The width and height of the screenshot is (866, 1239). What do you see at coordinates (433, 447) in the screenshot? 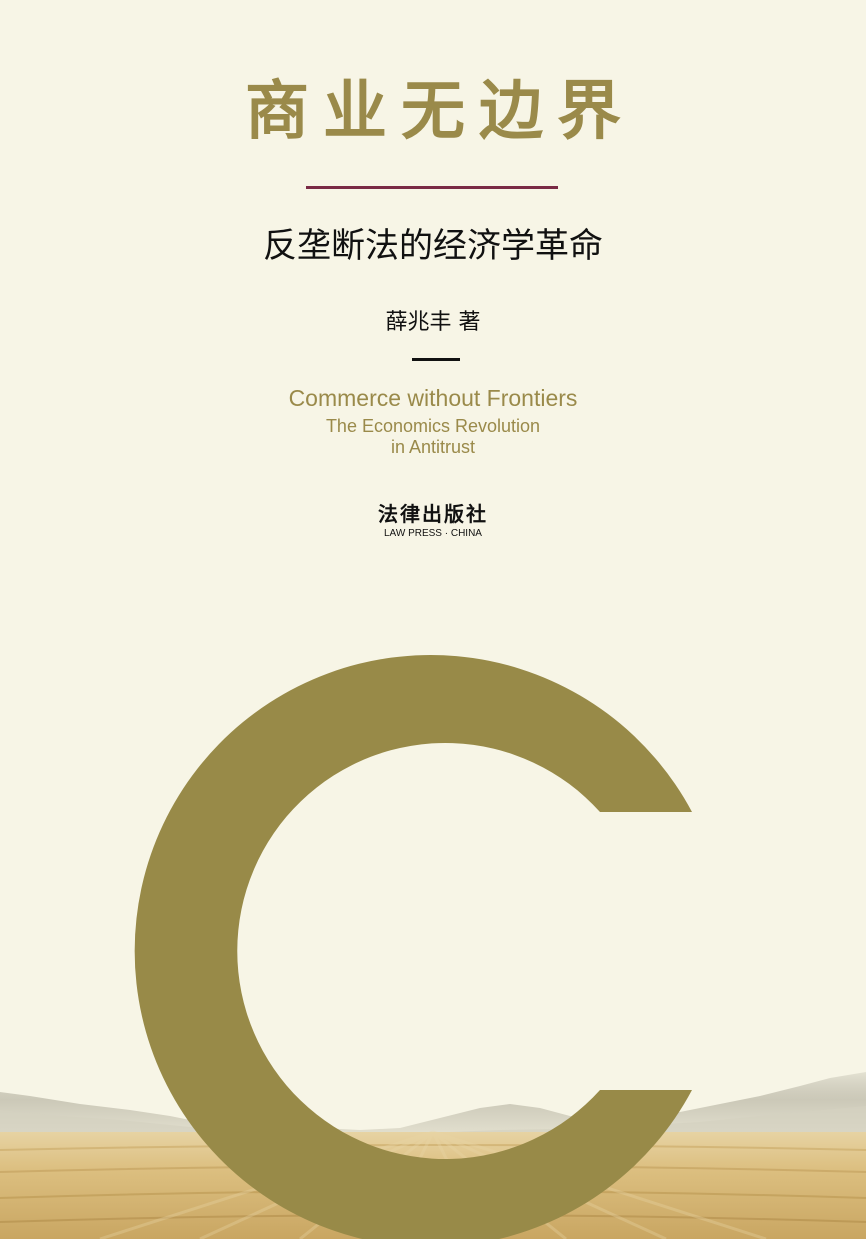
I see `english-subtitle-line2: in Antitrust` at bounding box center [433, 447].